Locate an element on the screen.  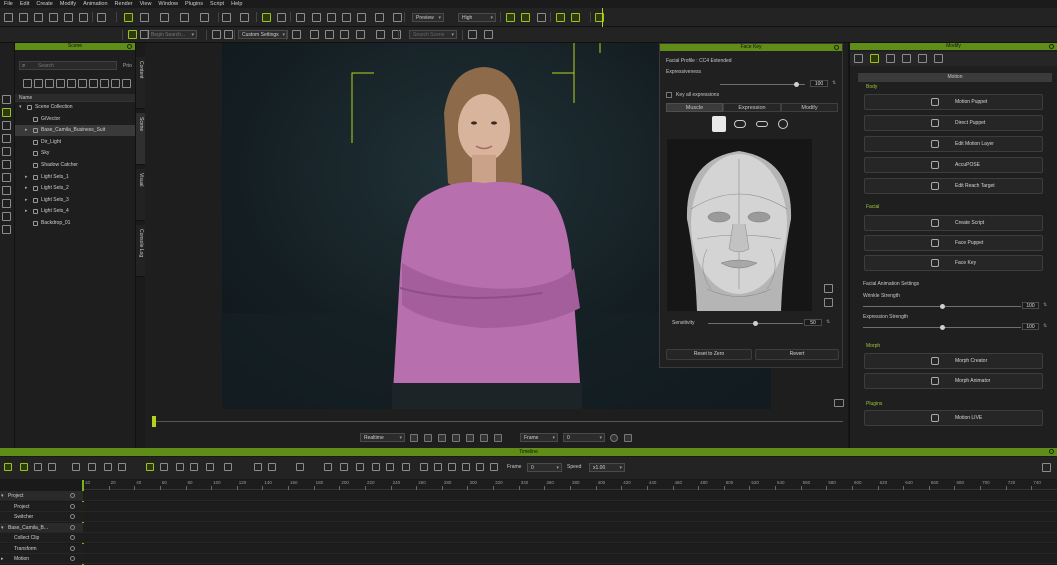
scene-tree-item: Backdrop_01 is located at coordinates (75, 223).